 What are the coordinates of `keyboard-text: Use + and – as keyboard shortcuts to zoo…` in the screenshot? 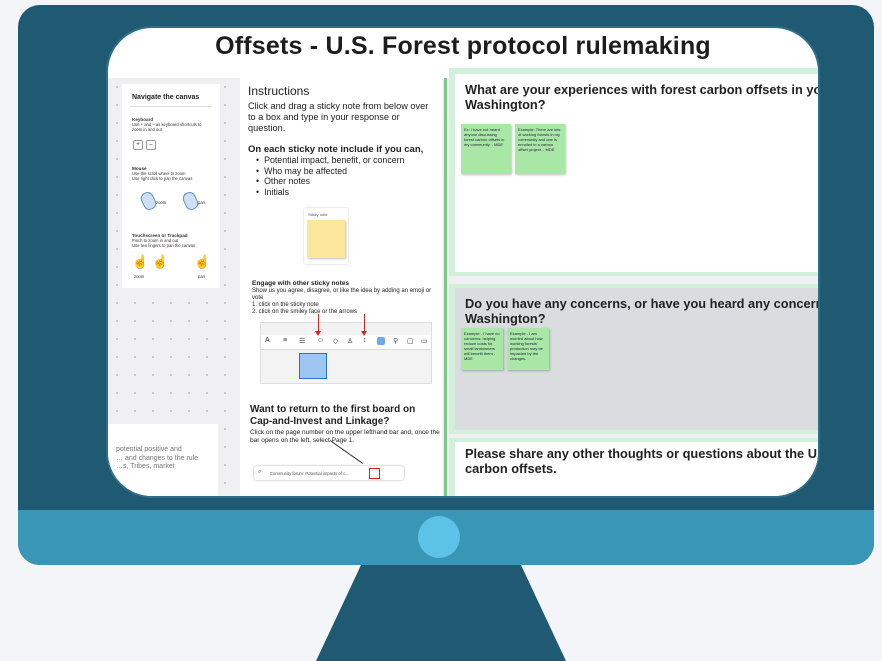 It's located at (167, 127).